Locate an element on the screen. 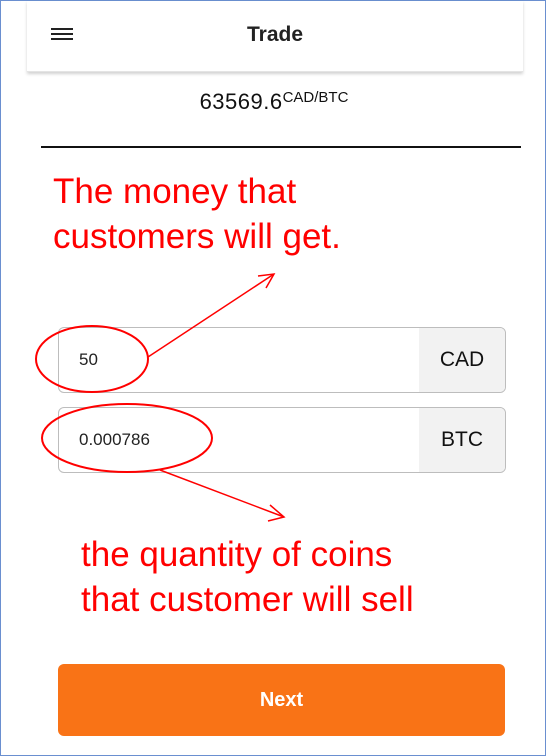 This screenshot has height=756, width=546. exchange-rate-unit: CAD/BTC is located at coordinates (315, 97).